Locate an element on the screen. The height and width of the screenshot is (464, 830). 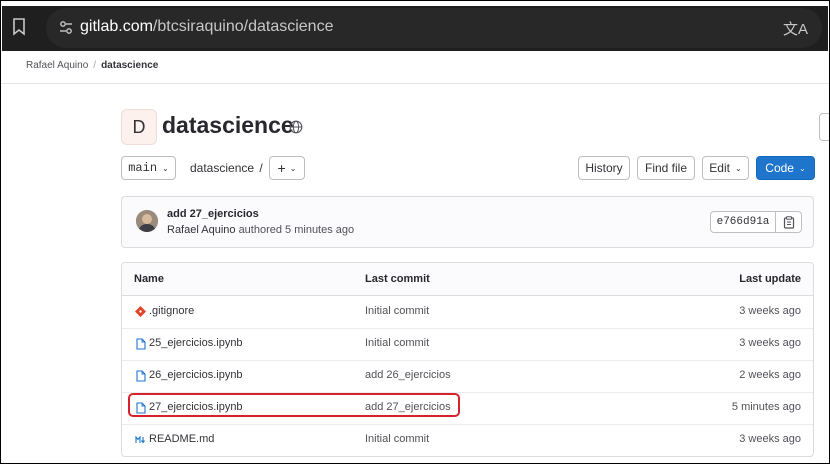
globe-icon is located at coordinates (296, 127).